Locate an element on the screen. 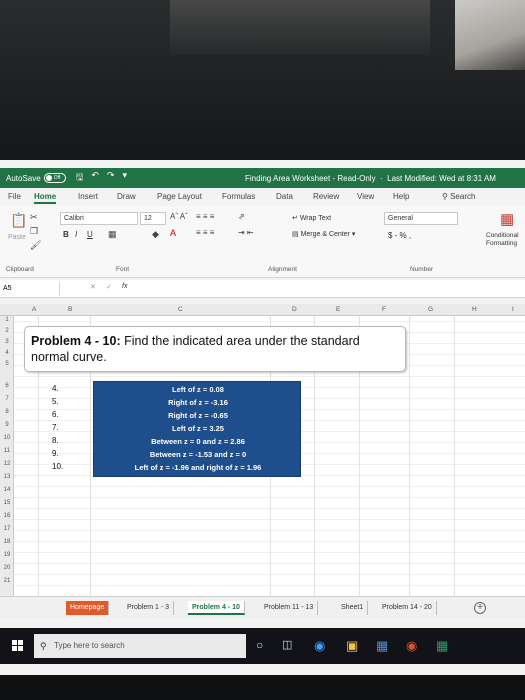  wrap-text-button: ↵ Wrap Text is located at coordinates (311, 218).